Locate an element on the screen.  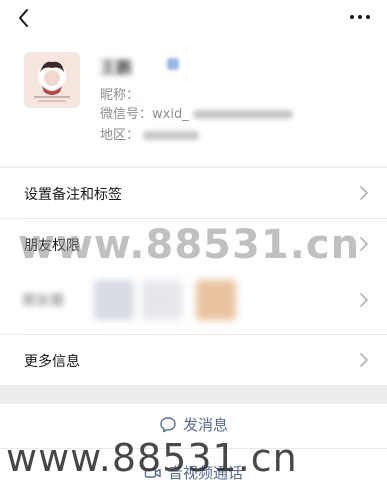
wechat-id-prefix: wxid_ is located at coordinates (170, 114).